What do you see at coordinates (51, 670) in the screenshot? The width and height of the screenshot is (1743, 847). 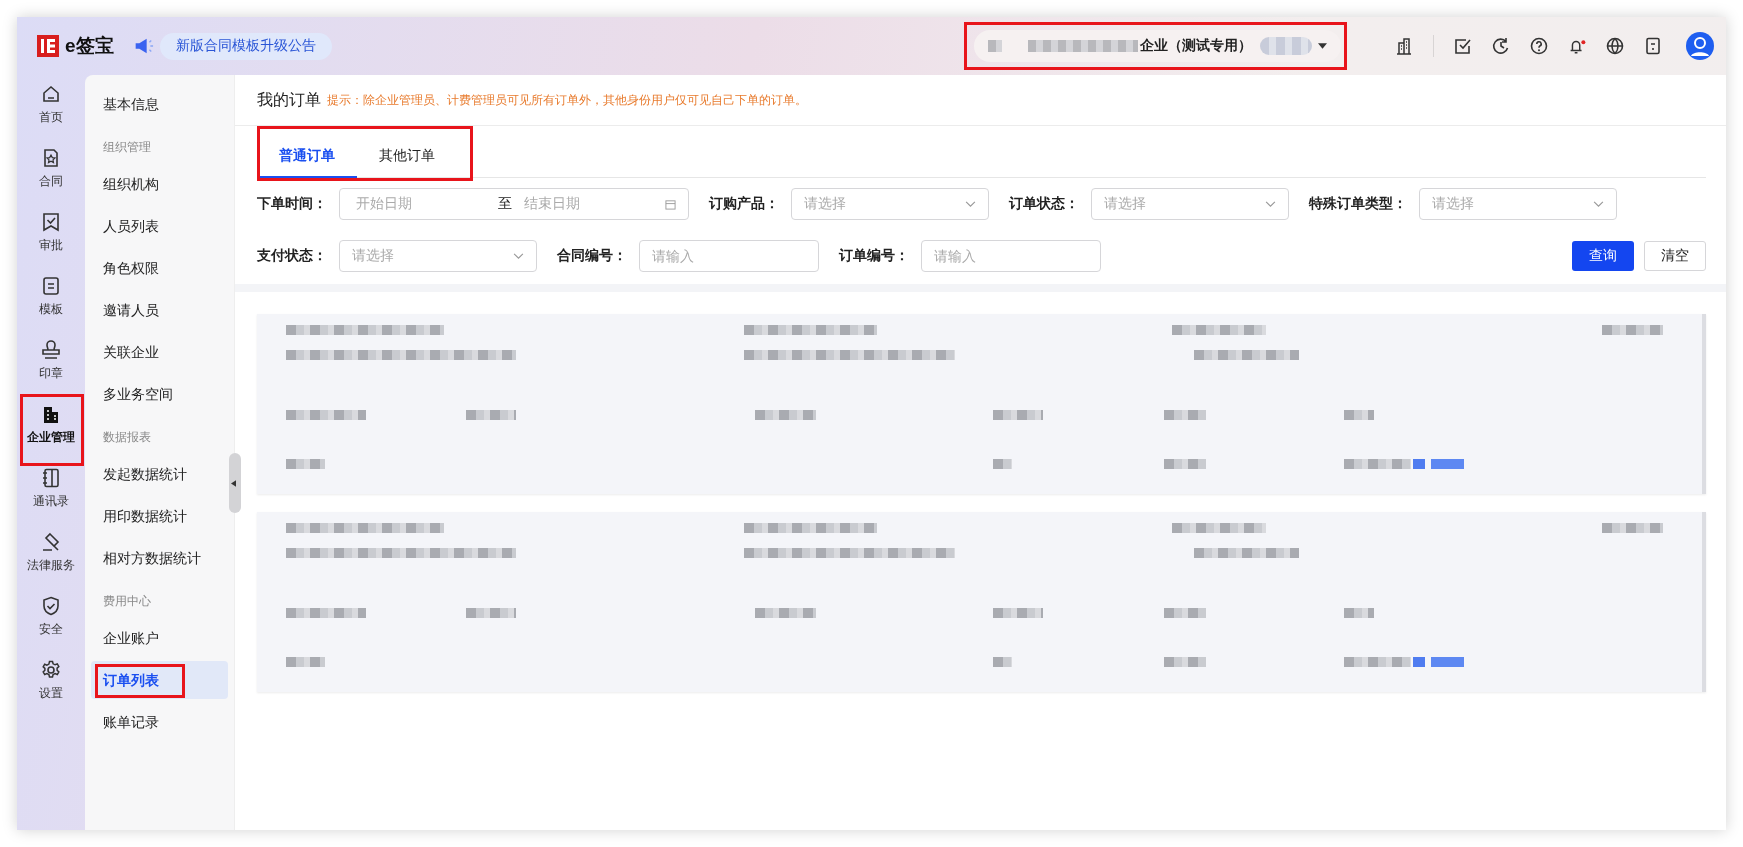 I see `settings-icon` at bounding box center [51, 670].